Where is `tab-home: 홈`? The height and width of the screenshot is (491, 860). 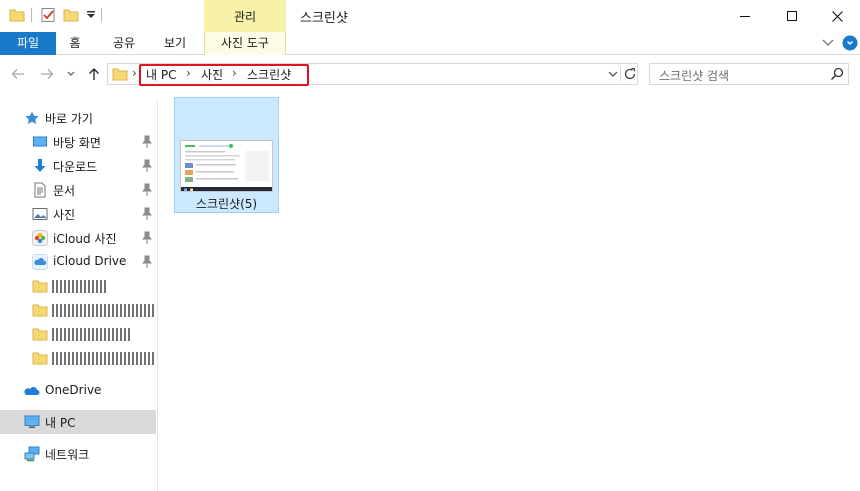 tab-home: 홈 is located at coordinates (75, 43).